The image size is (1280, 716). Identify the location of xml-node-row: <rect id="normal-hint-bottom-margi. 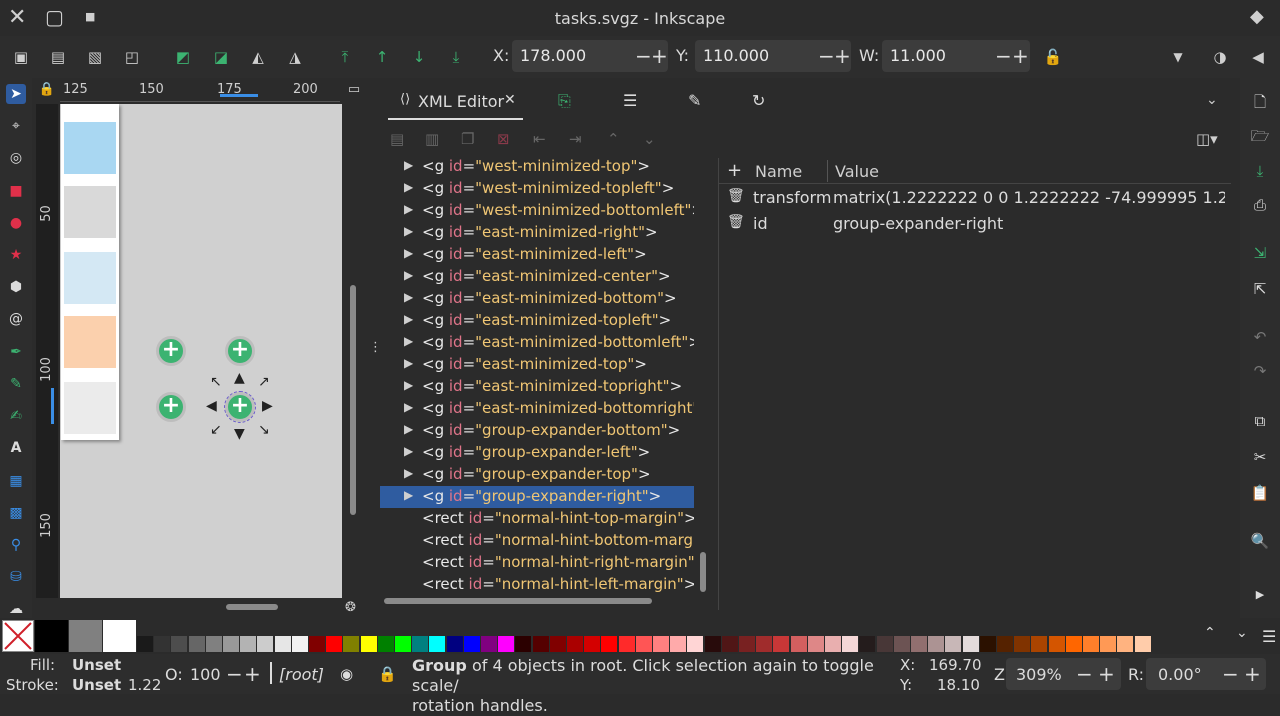
(537, 541).